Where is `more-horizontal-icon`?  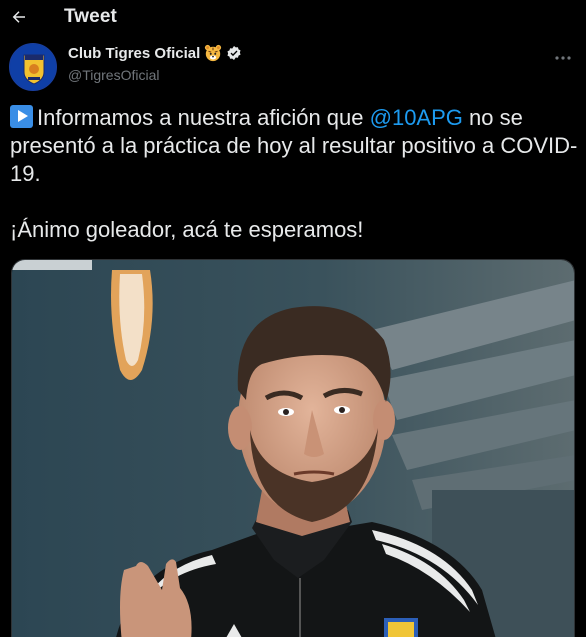 more-horizontal-icon is located at coordinates (563, 58).